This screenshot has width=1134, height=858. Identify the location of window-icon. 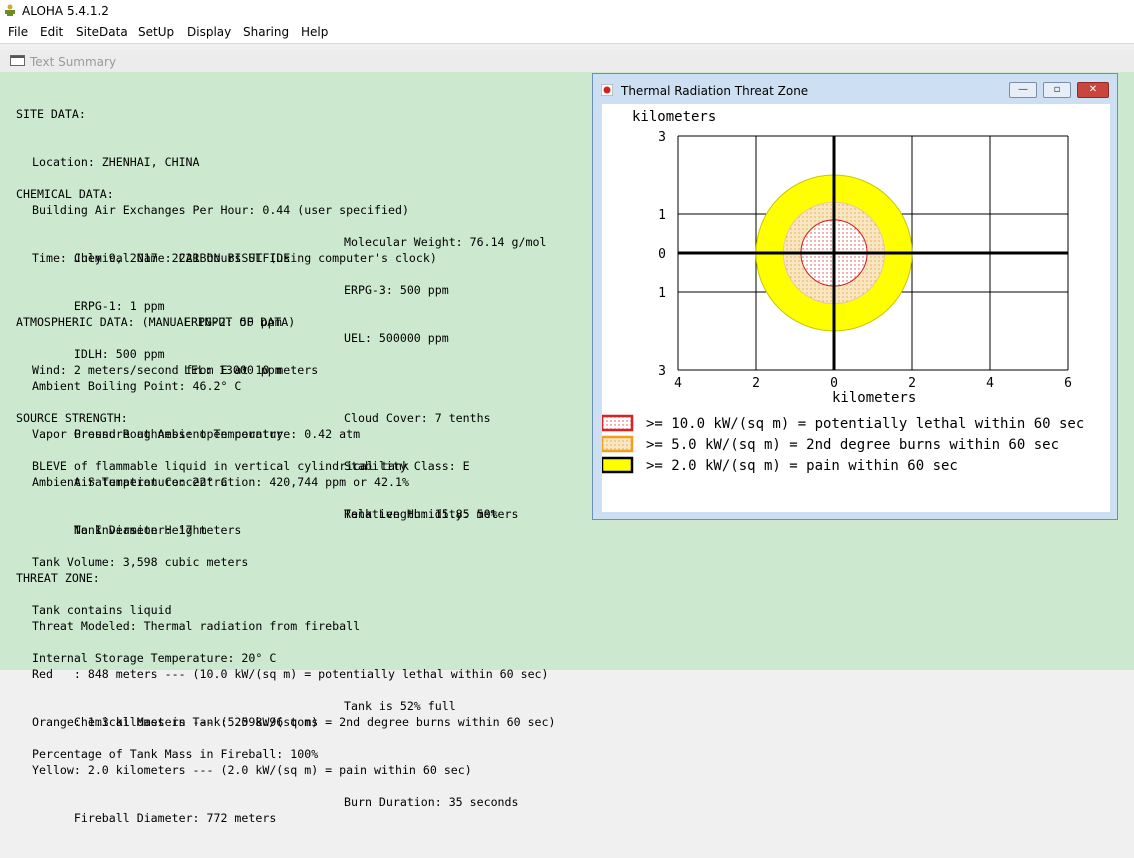
(17, 60).